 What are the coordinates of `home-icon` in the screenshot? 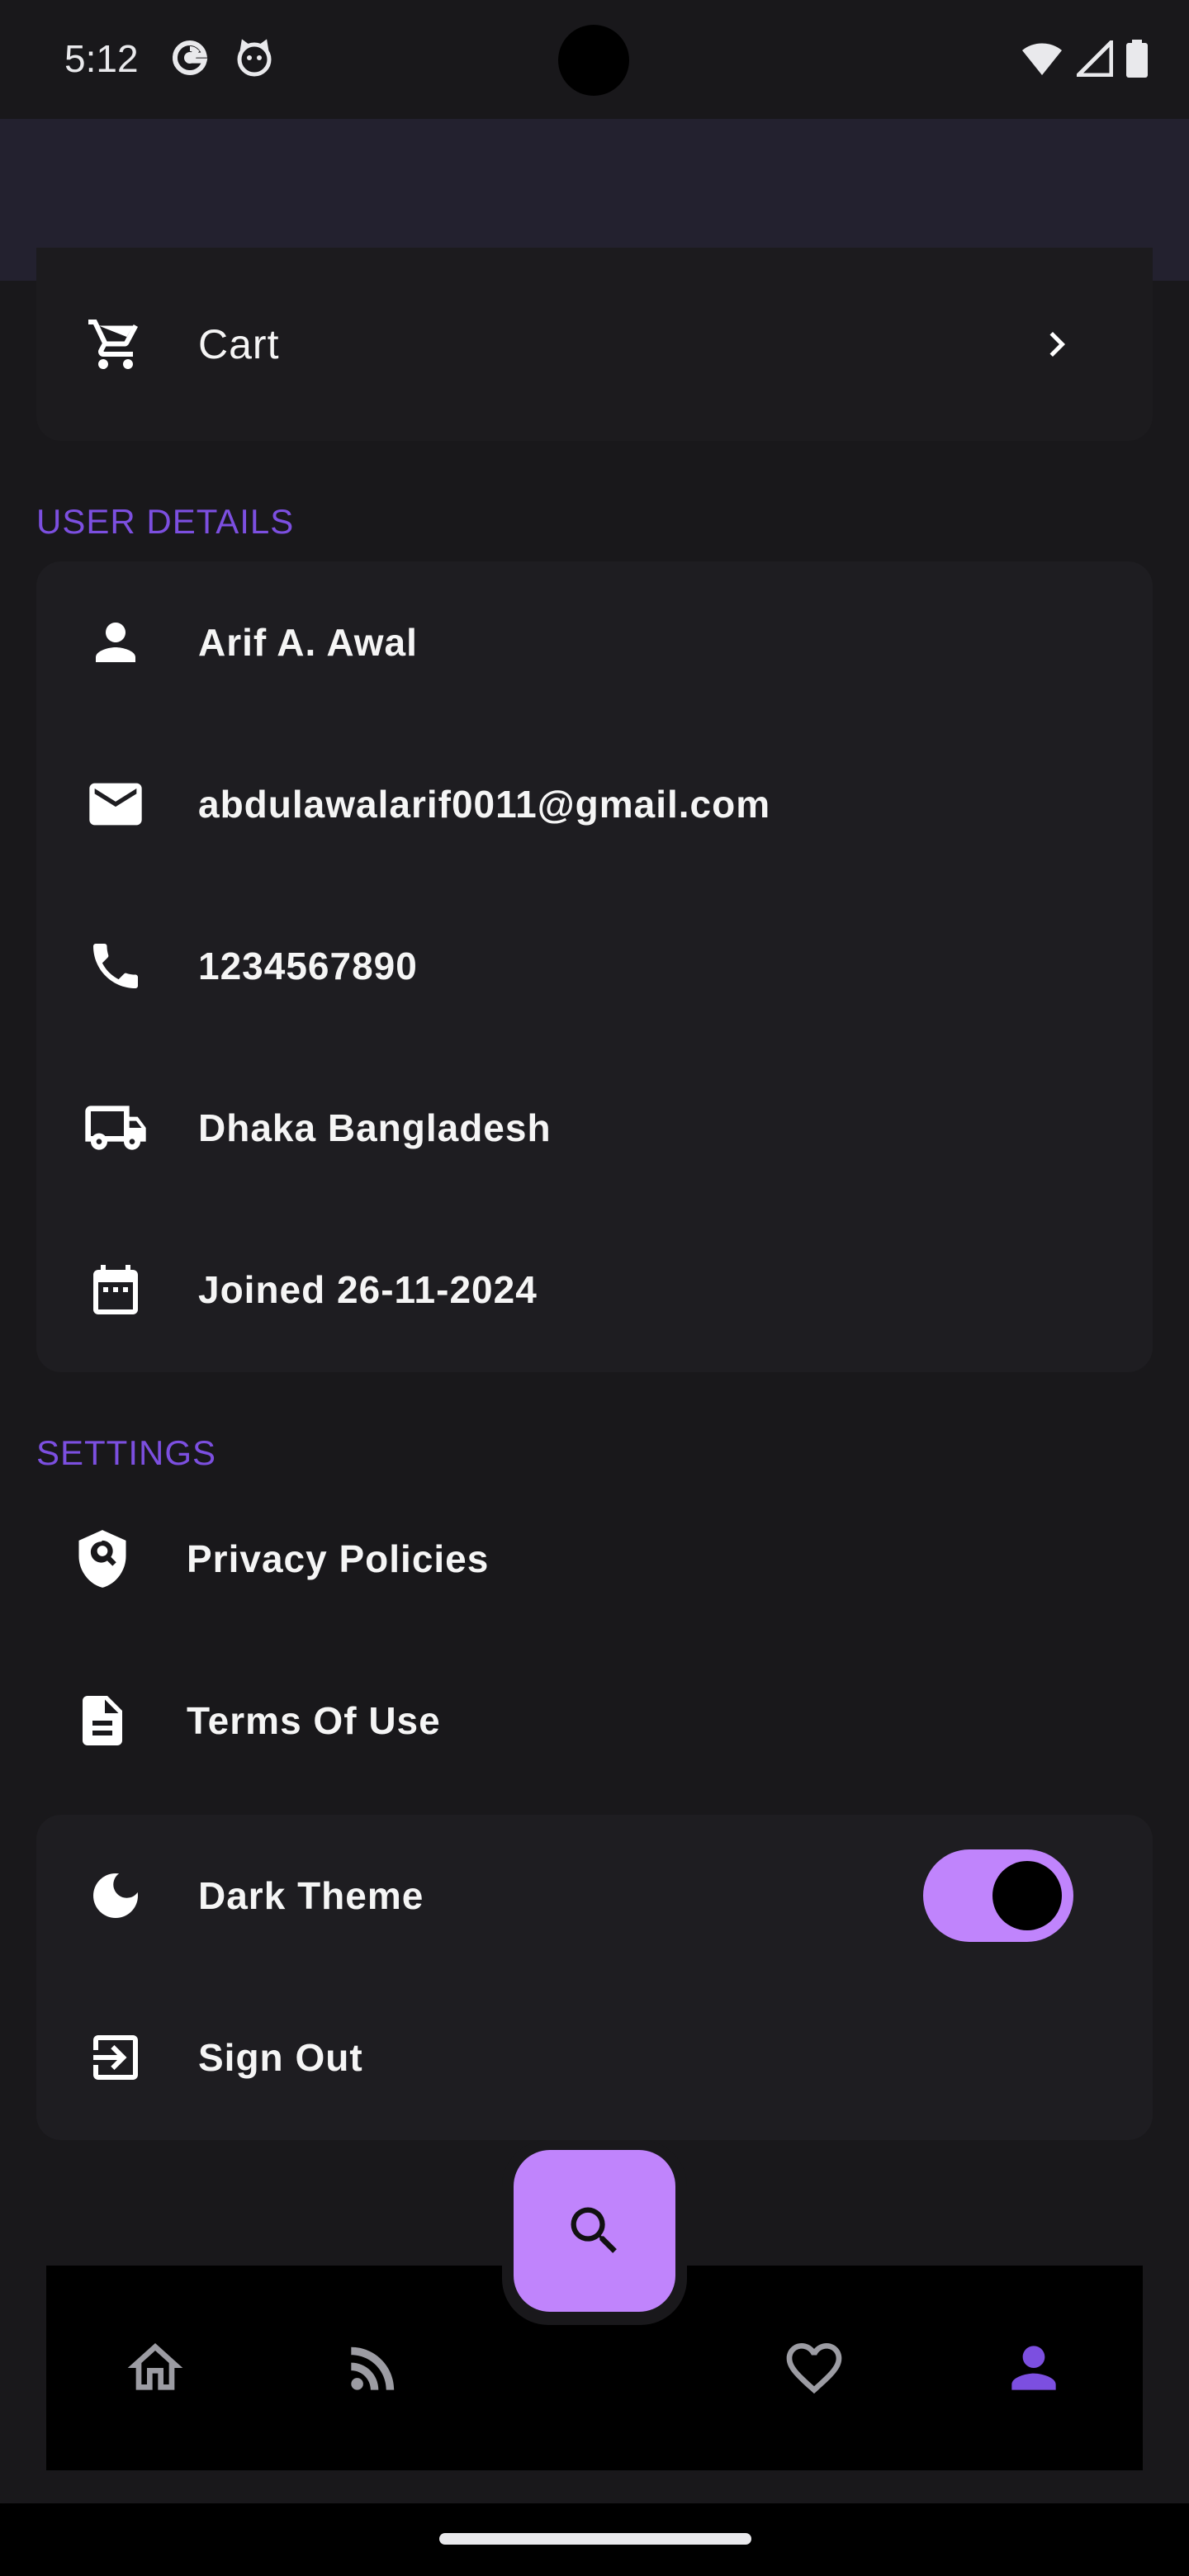 It's located at (155, 2366).